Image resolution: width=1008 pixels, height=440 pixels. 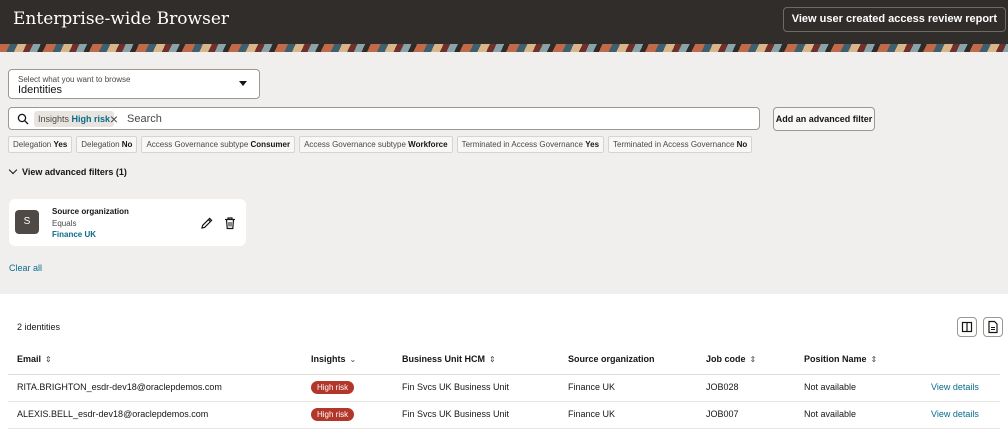 I want to click on suggested-filter-chip: Access Governance subtype Workforce, so click(x=376, y=144).